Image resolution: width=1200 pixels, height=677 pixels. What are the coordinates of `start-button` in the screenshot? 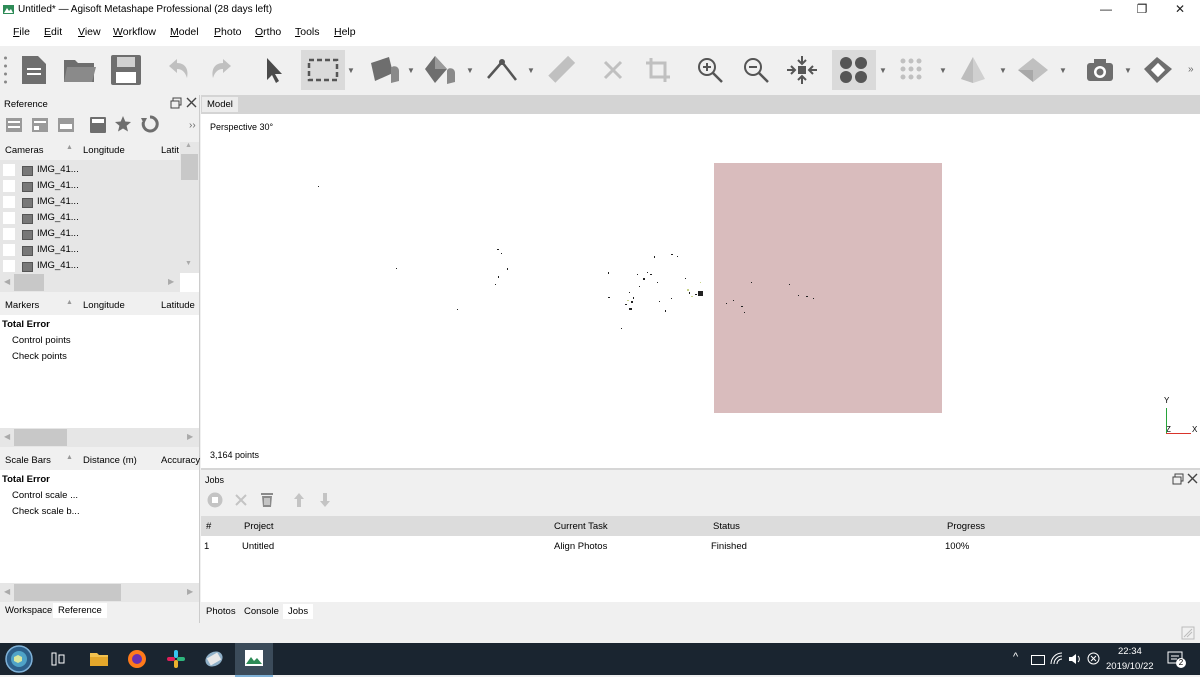 It's located at (19, 659).